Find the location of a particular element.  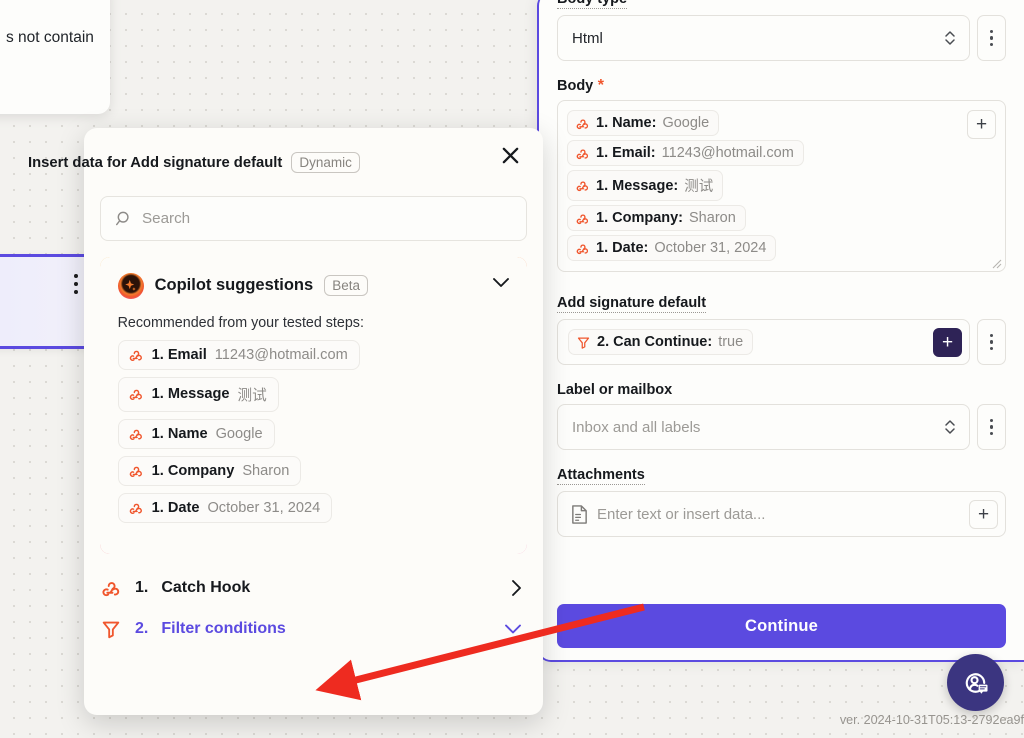

copilot-sparkle-orb-icon is located at coordinates (130, 285).